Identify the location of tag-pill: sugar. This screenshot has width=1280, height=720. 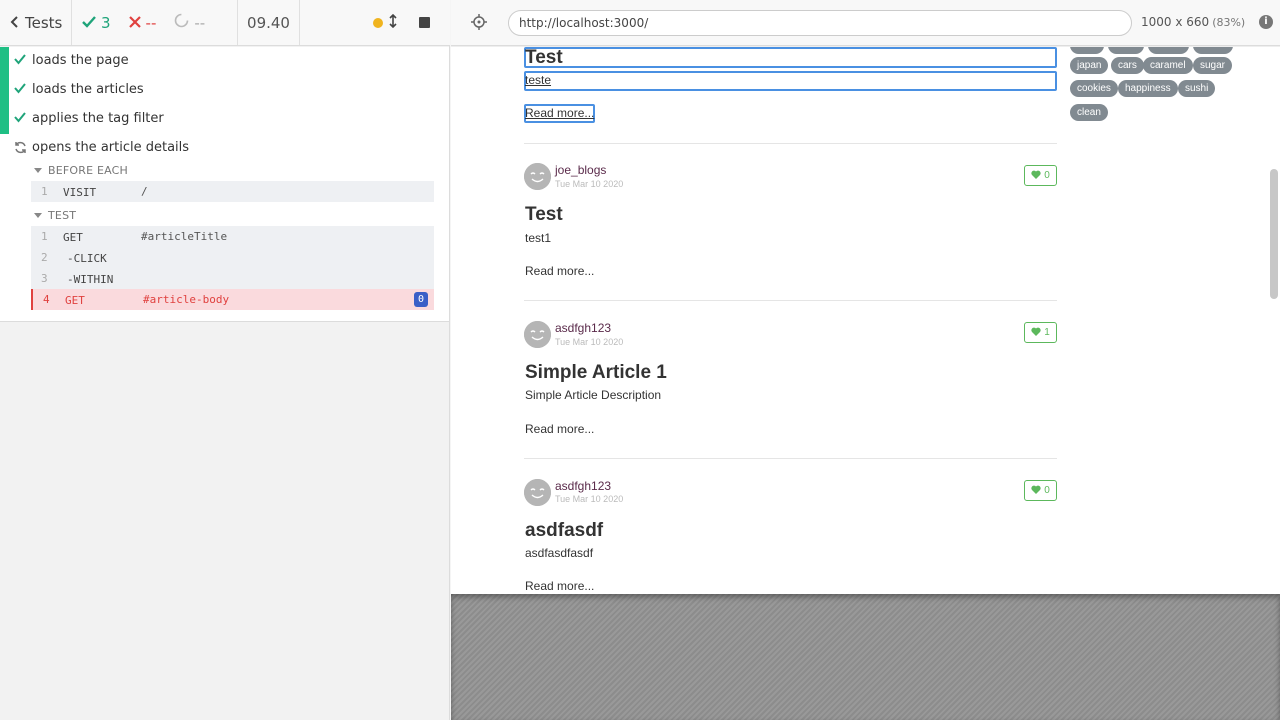
(1213, 65).